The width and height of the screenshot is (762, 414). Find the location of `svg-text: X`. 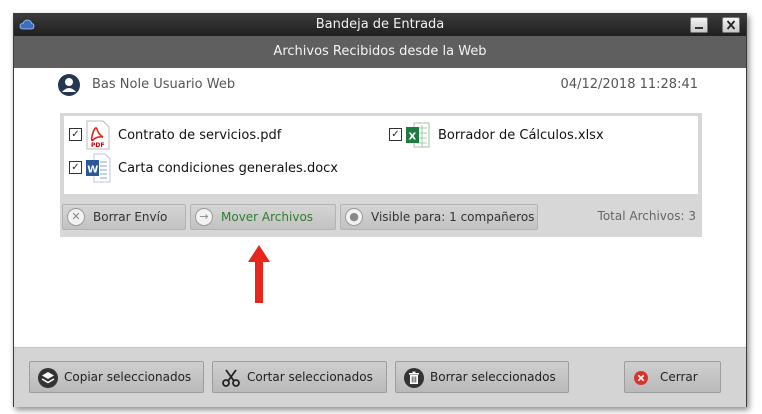

svg-text: X is located at coordinates (413, 137).